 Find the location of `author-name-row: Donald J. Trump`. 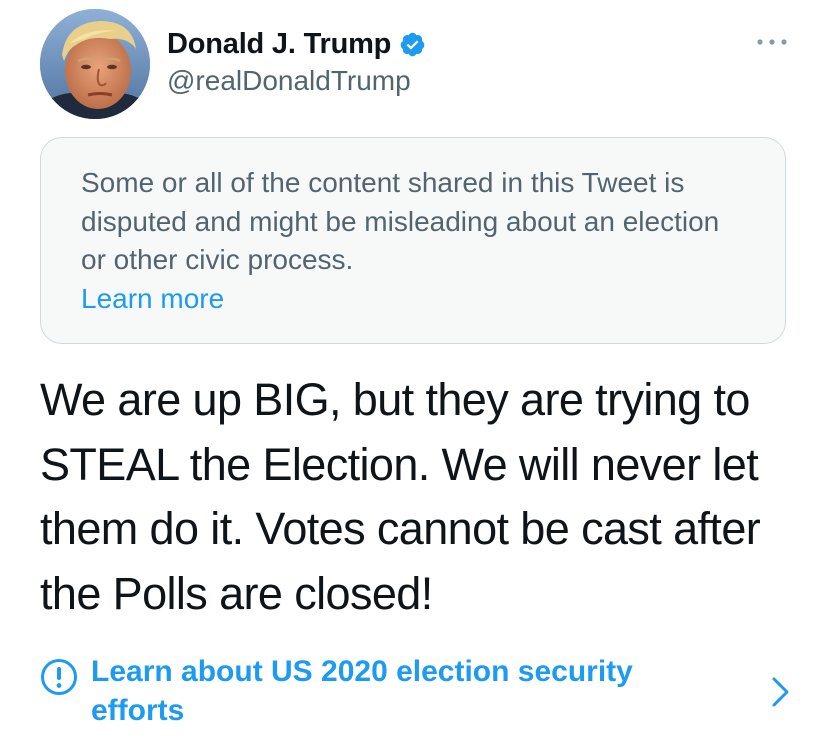

author-name-row: Donald J. Trump is located at coordinates (296, 44).